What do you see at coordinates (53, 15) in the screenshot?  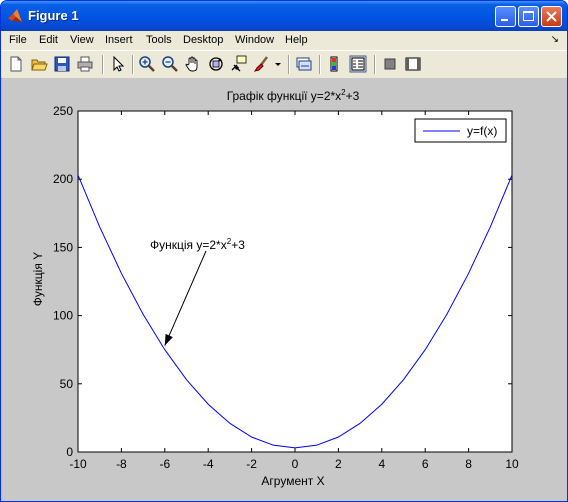 I see `window-title: Figure 1` at bounding box center [53, 15].